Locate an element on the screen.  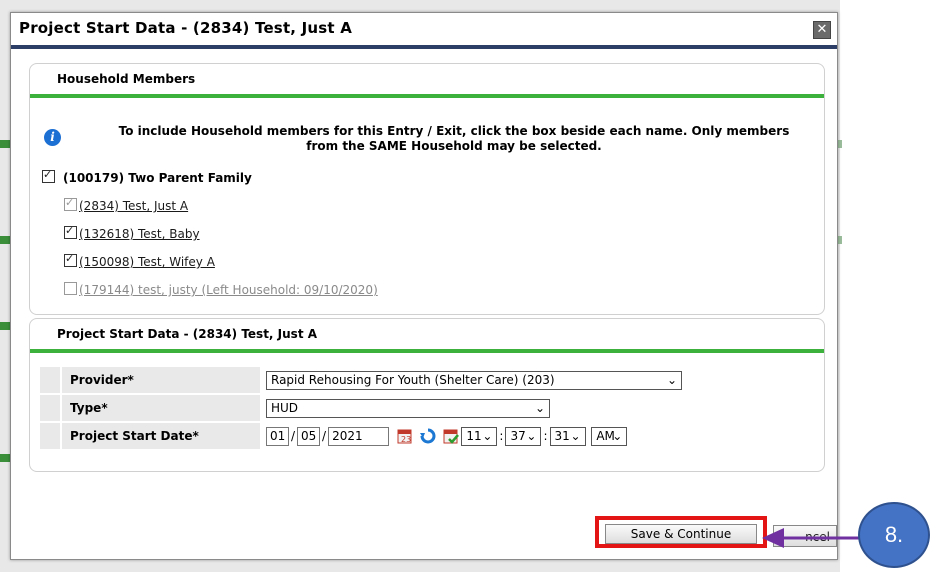
member-row: (132618) Test, Baby is located at coordinates (132, 232).